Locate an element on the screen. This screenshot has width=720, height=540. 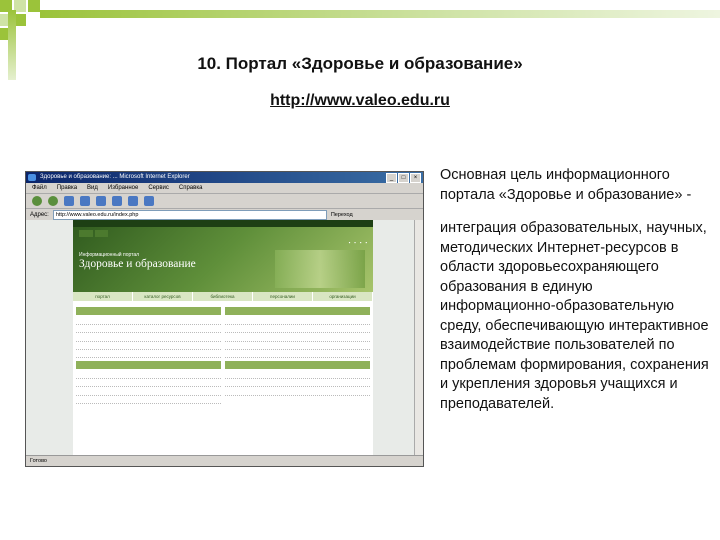
site-nav-catalog: каталог ресурсов is located at coordinates (163, 296).